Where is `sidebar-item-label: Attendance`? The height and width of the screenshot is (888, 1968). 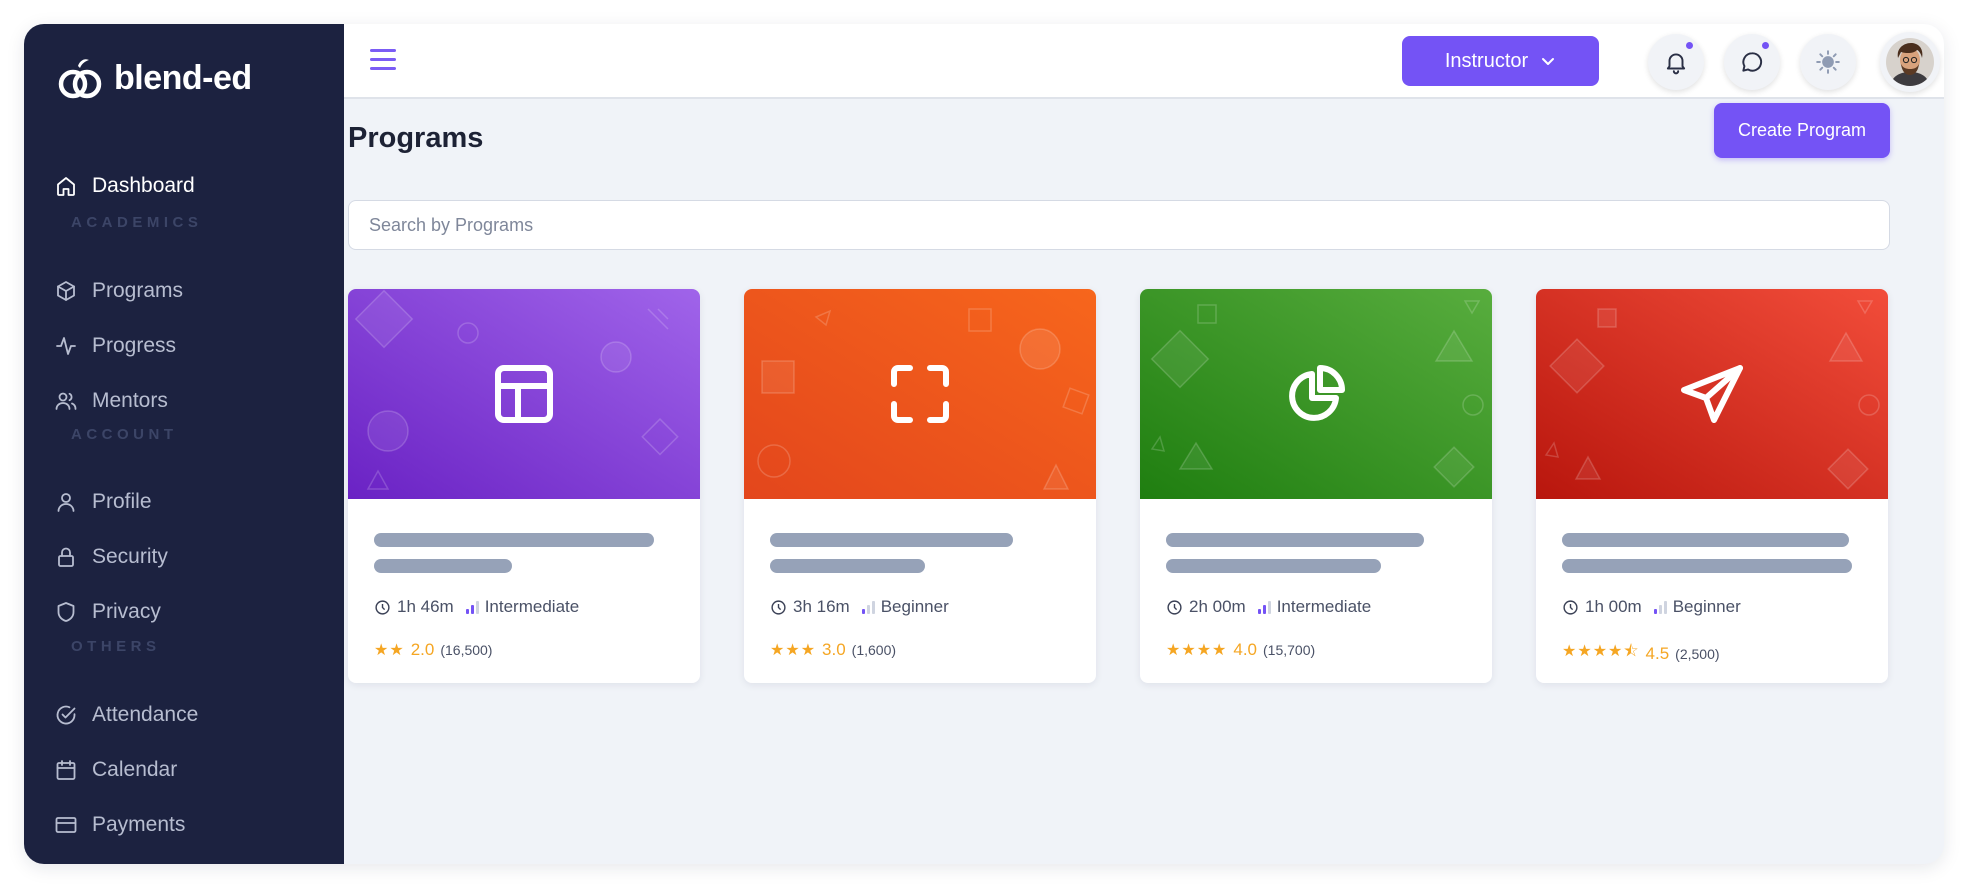
sidebar-item-label: Attendance is located at coordinates (145, 714).